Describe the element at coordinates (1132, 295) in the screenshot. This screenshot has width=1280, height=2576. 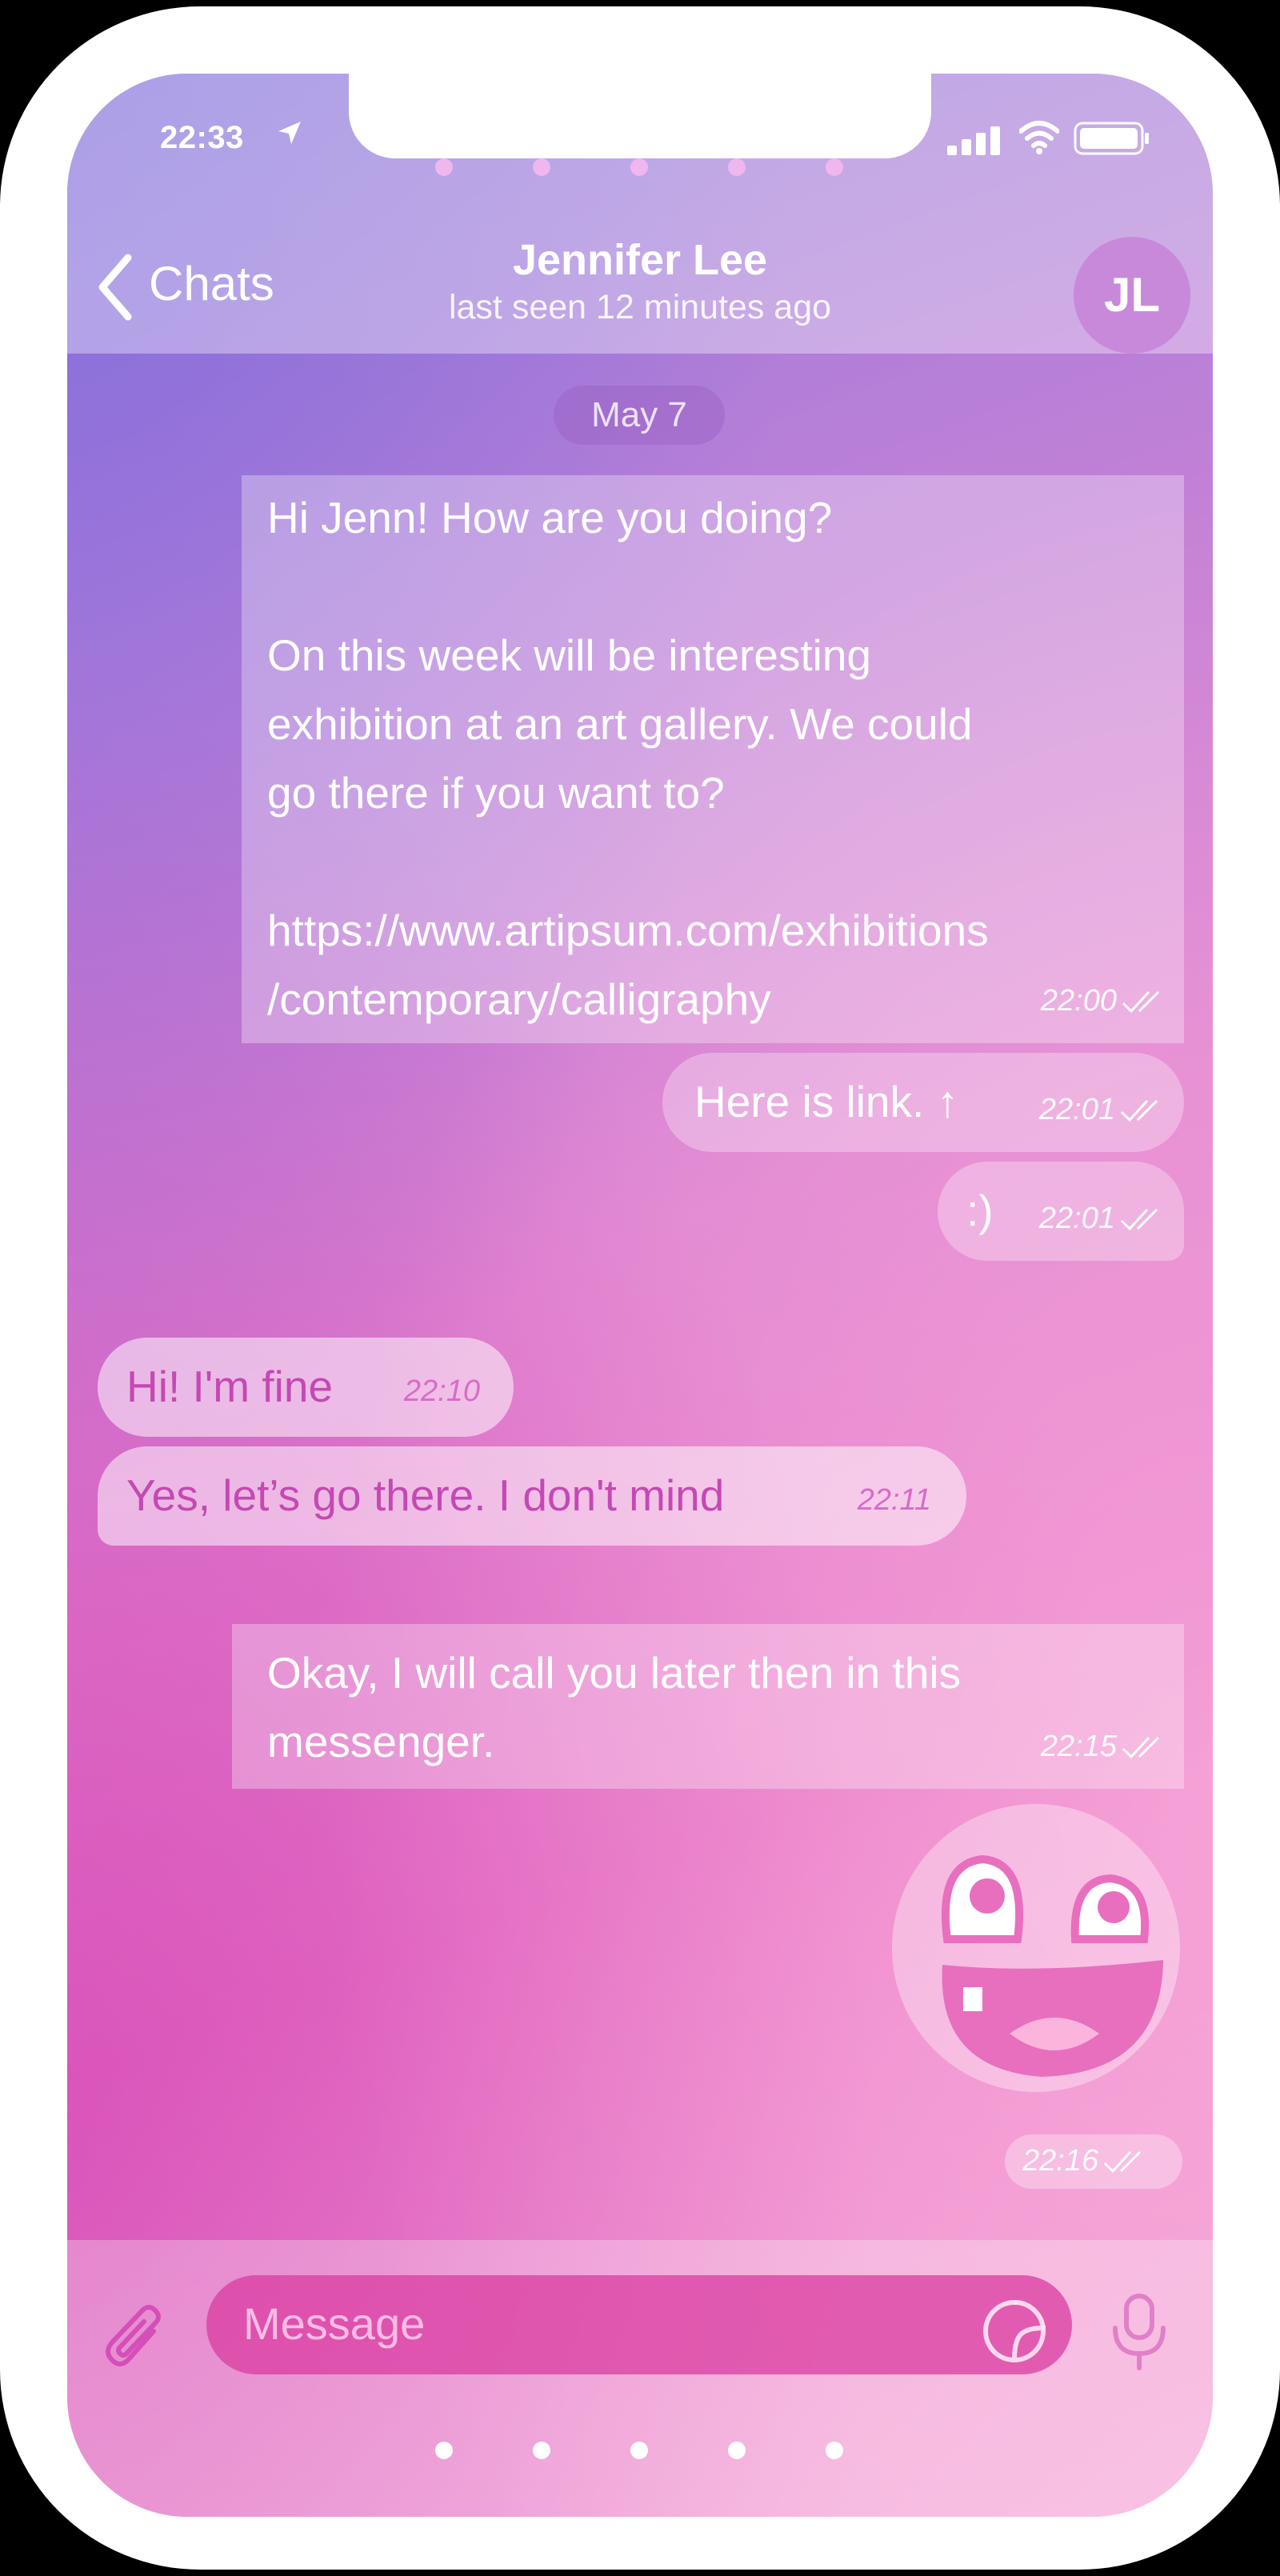
I see `avatar: JL` at that location.